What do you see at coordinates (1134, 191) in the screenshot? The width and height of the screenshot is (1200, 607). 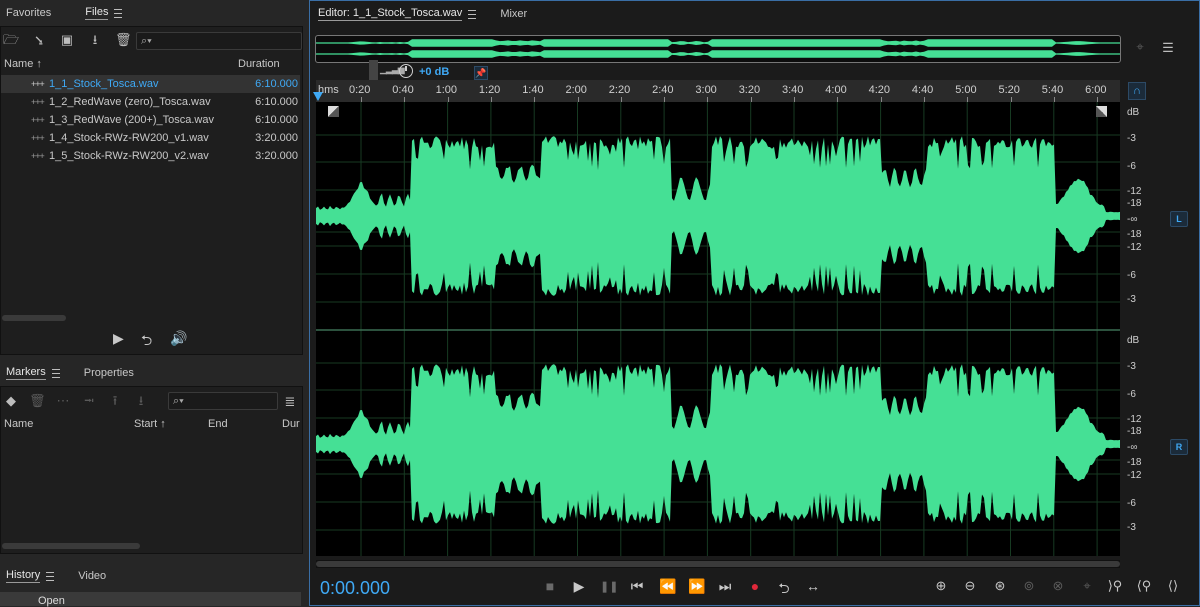 I see `db-tick-label: -12` at bounding box center [1134, 191].